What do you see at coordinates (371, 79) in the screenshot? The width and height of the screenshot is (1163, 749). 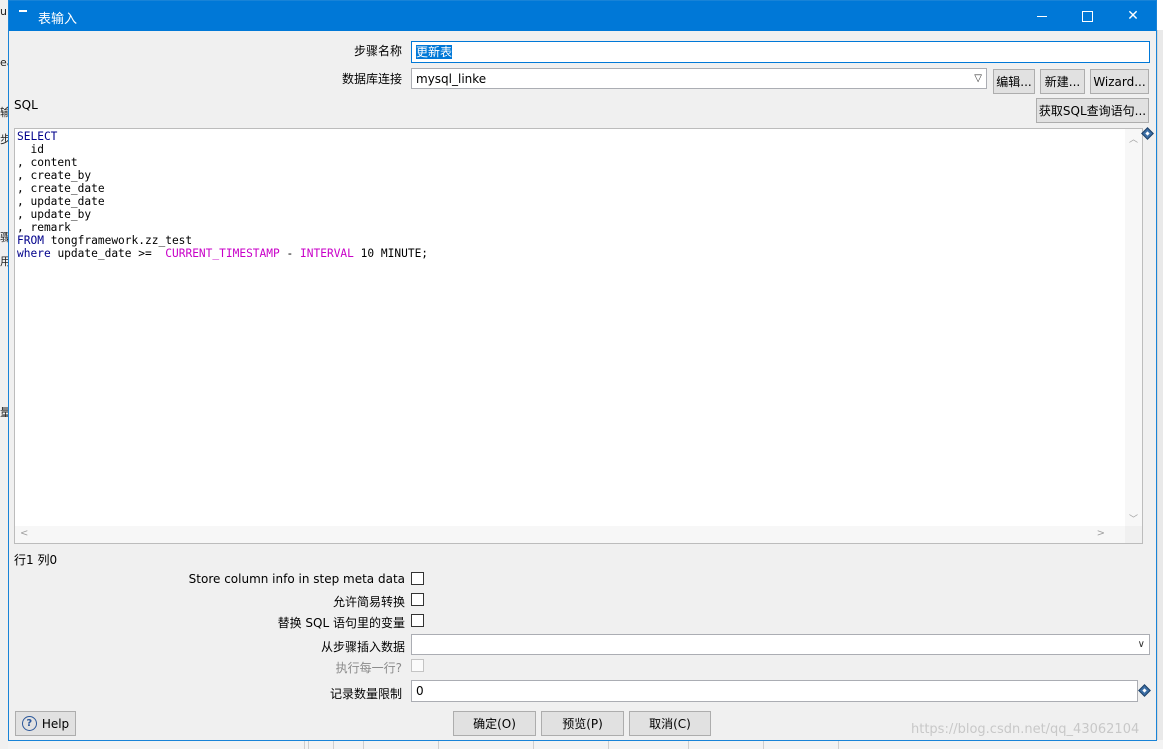 I see `db-connection-label: 数据库连接` at bounding box center [371, 79].